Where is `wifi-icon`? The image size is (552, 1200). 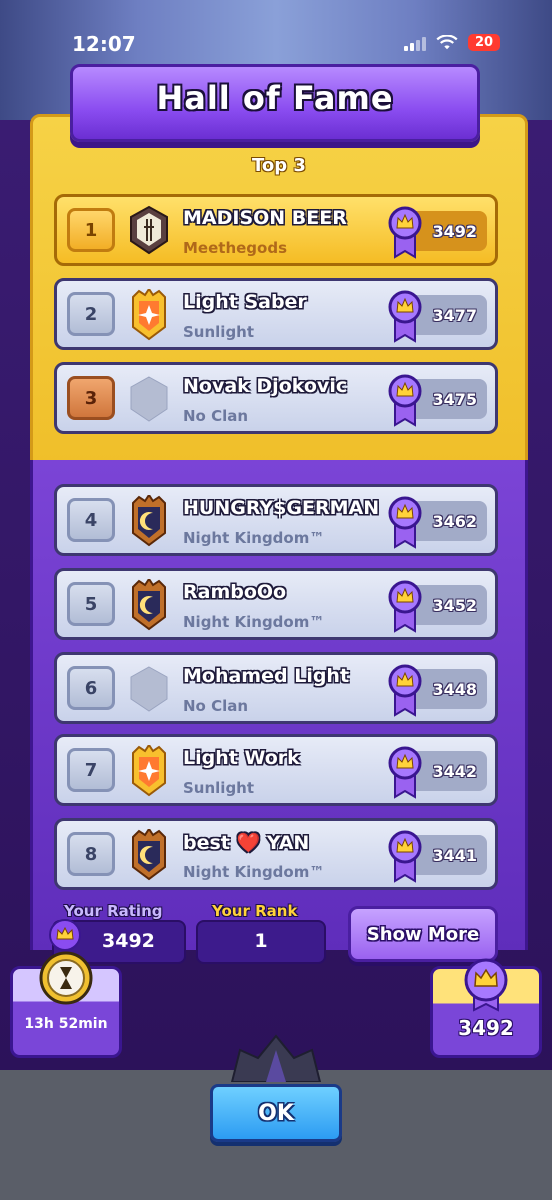
wifi-icon is located at coordinates (447, 41).